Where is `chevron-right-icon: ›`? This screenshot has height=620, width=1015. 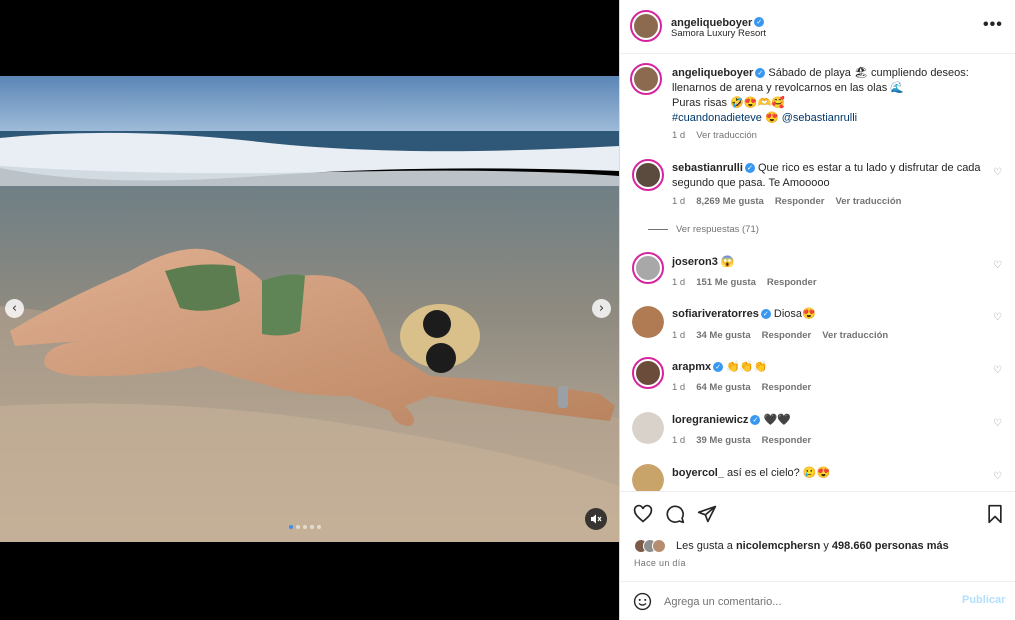 chevron-right-icon: › is located at coordinates (601, 308).